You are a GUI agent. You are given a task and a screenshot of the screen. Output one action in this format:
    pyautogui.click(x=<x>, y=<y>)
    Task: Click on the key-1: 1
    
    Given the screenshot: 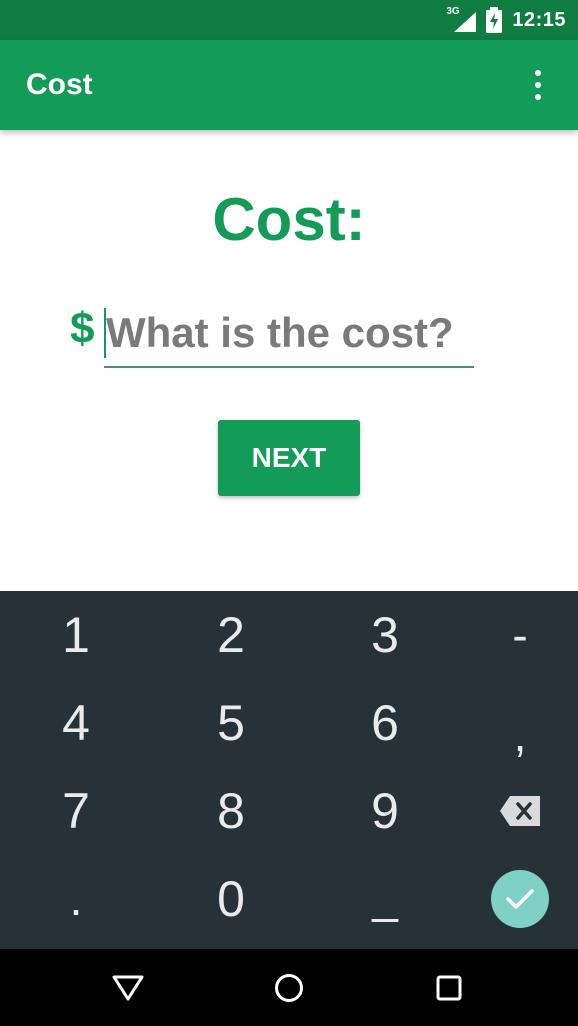 What is the action you would take?
    pyautogui.click(x=76, y=635)
    